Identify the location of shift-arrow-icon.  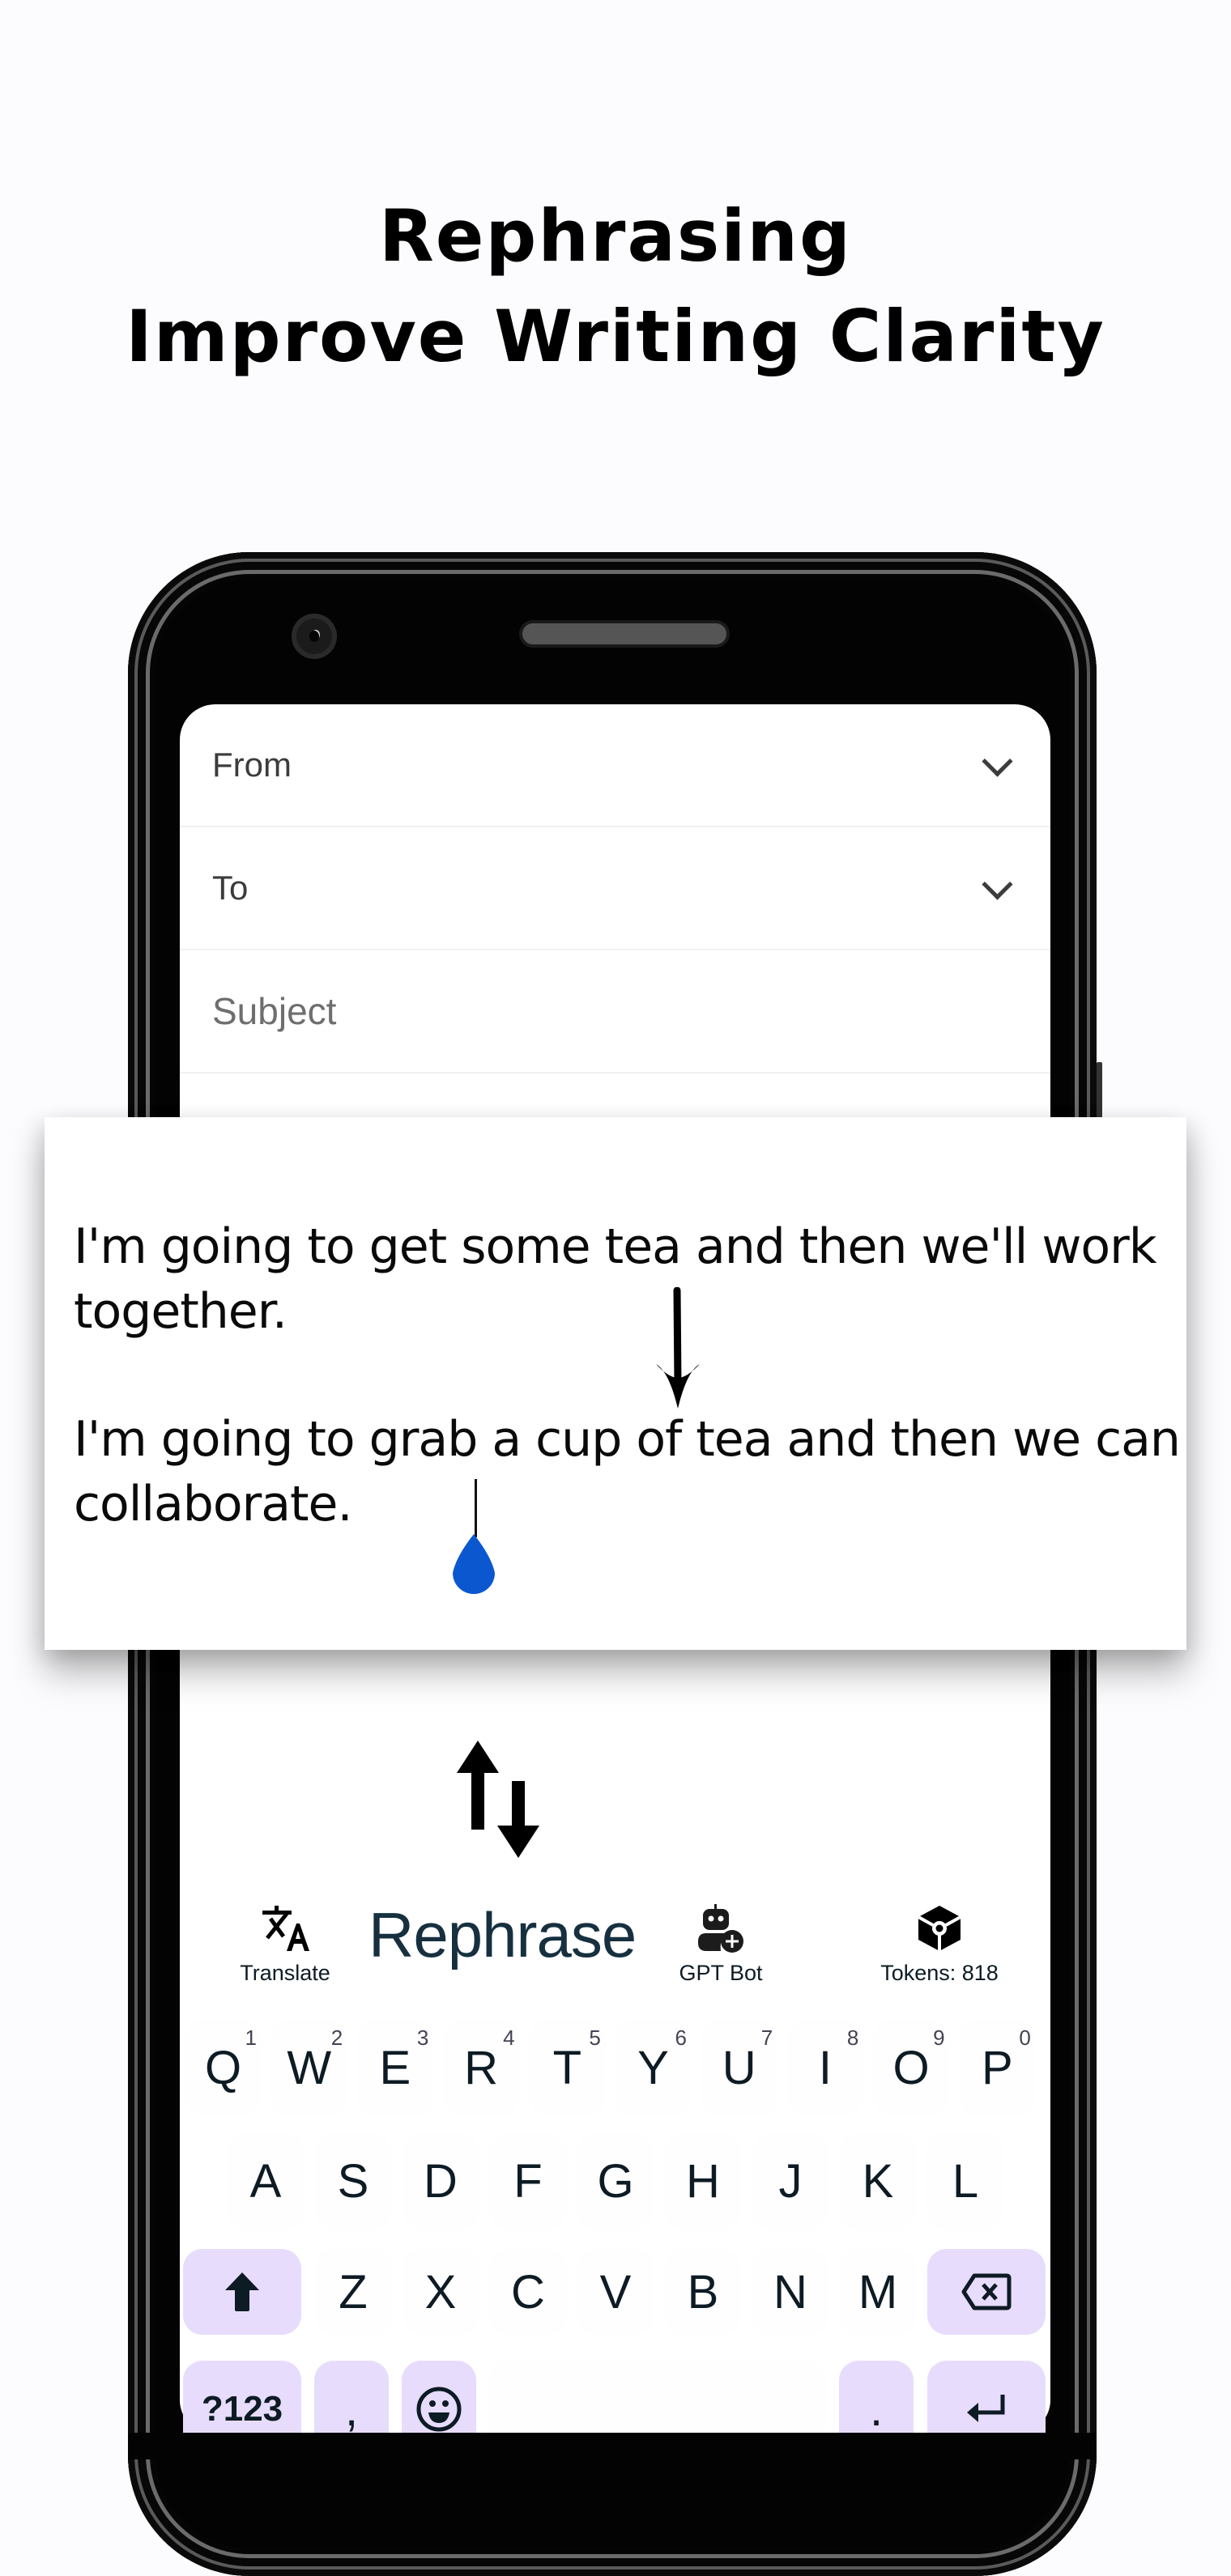
(242, 2291).